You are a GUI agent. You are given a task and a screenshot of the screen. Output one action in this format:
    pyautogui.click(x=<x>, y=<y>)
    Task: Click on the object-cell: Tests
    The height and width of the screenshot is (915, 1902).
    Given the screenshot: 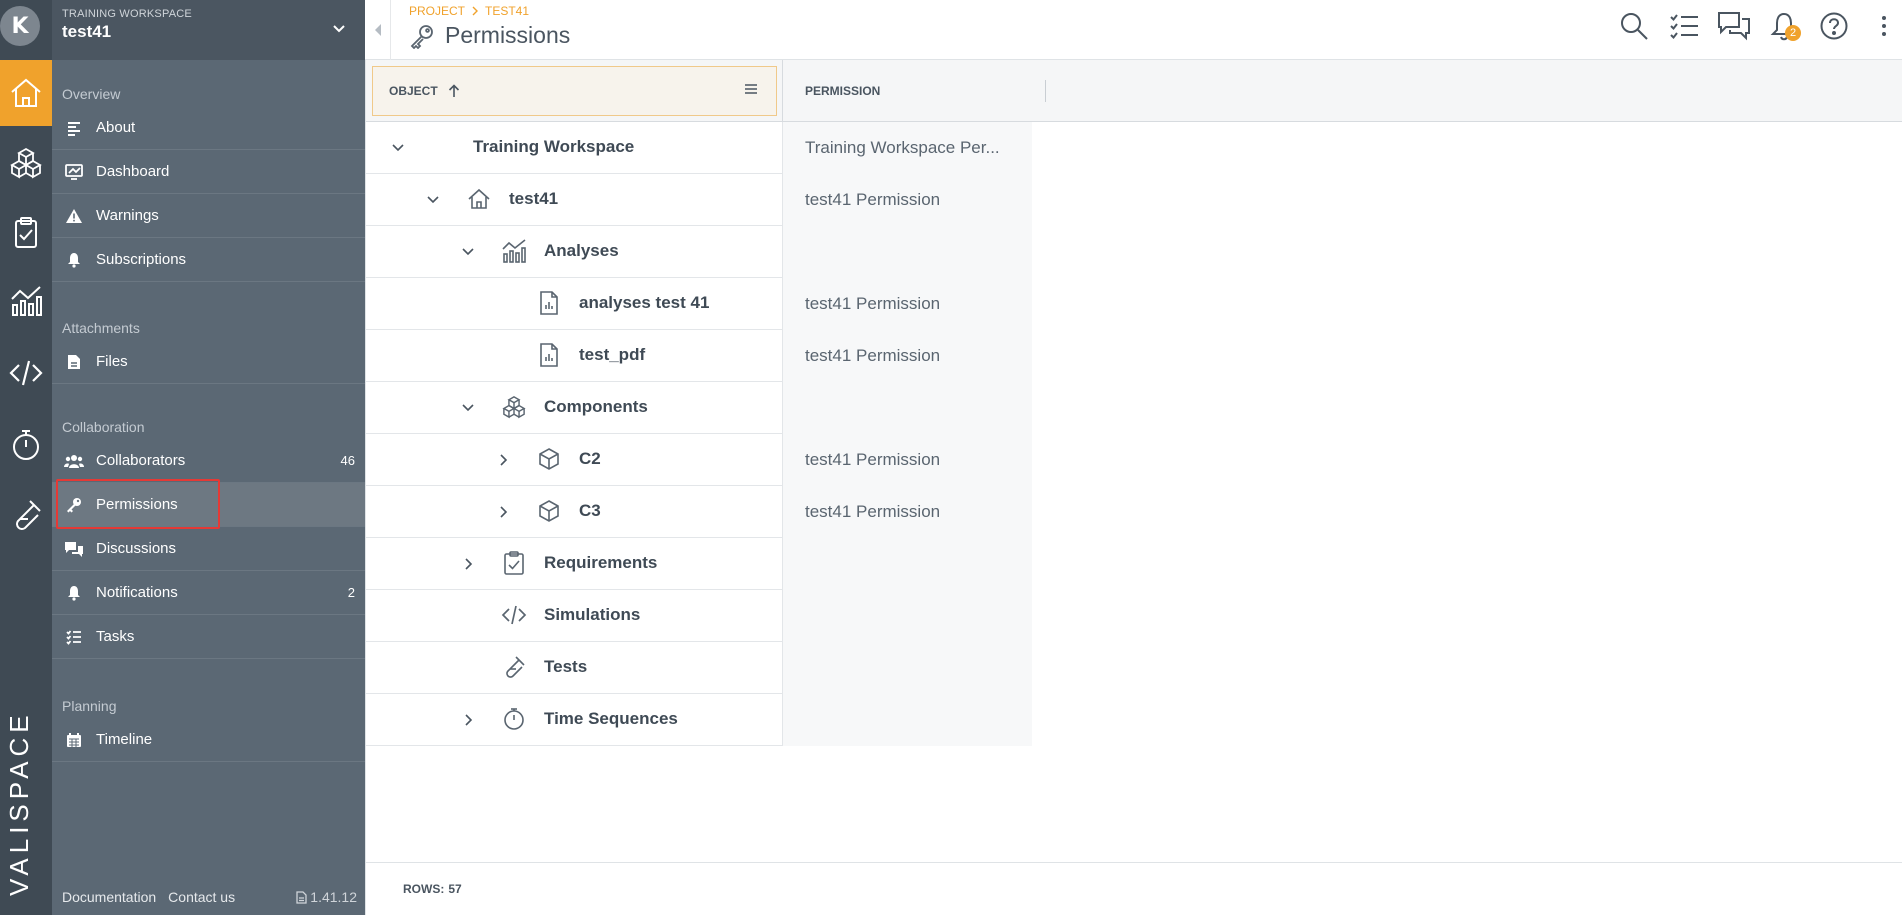 What is the action you would take?
    pyautogui.click(x=574, y=668)
    